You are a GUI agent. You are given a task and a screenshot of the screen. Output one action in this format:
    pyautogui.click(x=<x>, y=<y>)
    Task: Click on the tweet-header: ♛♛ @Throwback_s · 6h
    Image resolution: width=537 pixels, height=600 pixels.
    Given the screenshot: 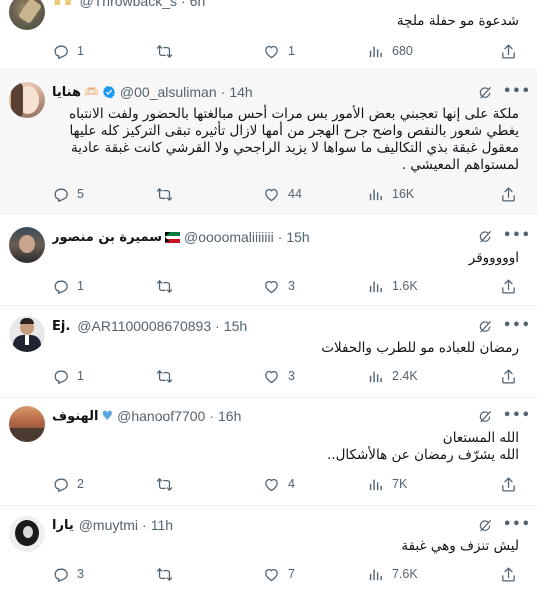 What is the action you would take?
    pyautogui.click(x=267, y=5)
    